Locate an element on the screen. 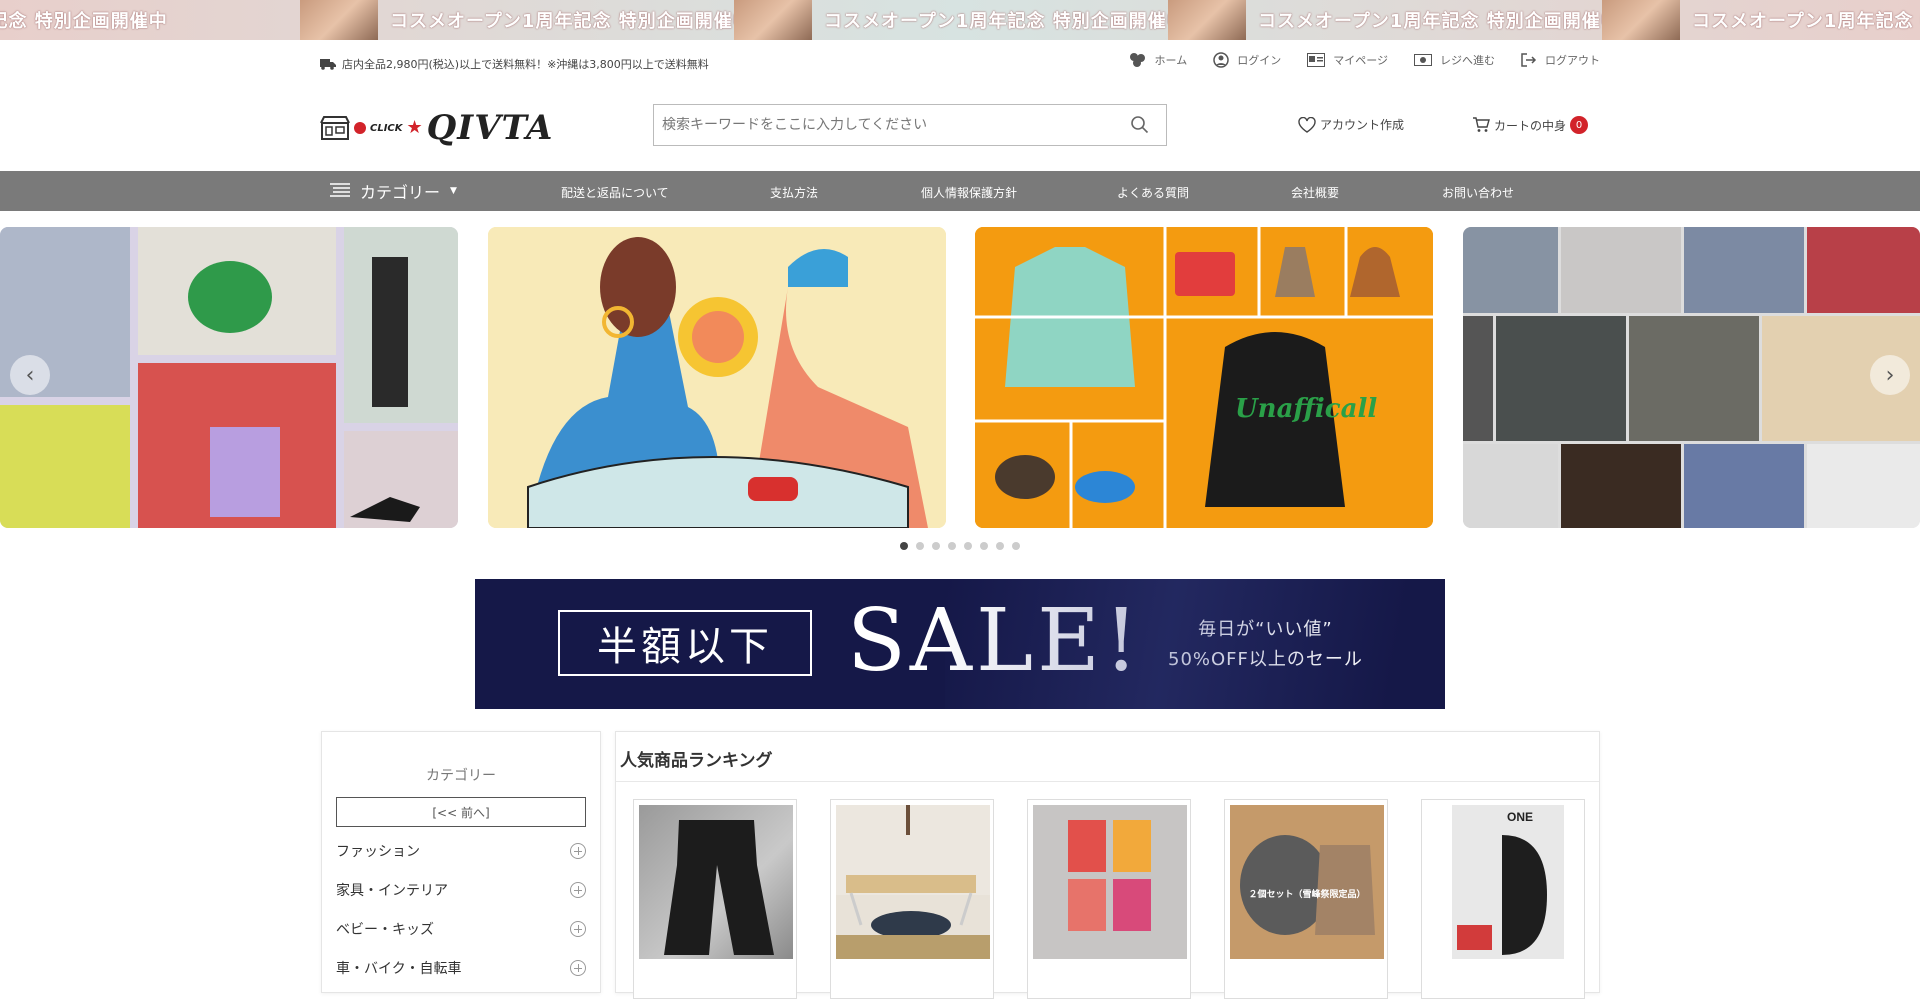 Image resolution: width=1920 pixels, height=999 pixels. popular-ranking: 人気商品ランキング ２個セット（雪峰祭限定品） ONE is located at coordinates (1107, 865).